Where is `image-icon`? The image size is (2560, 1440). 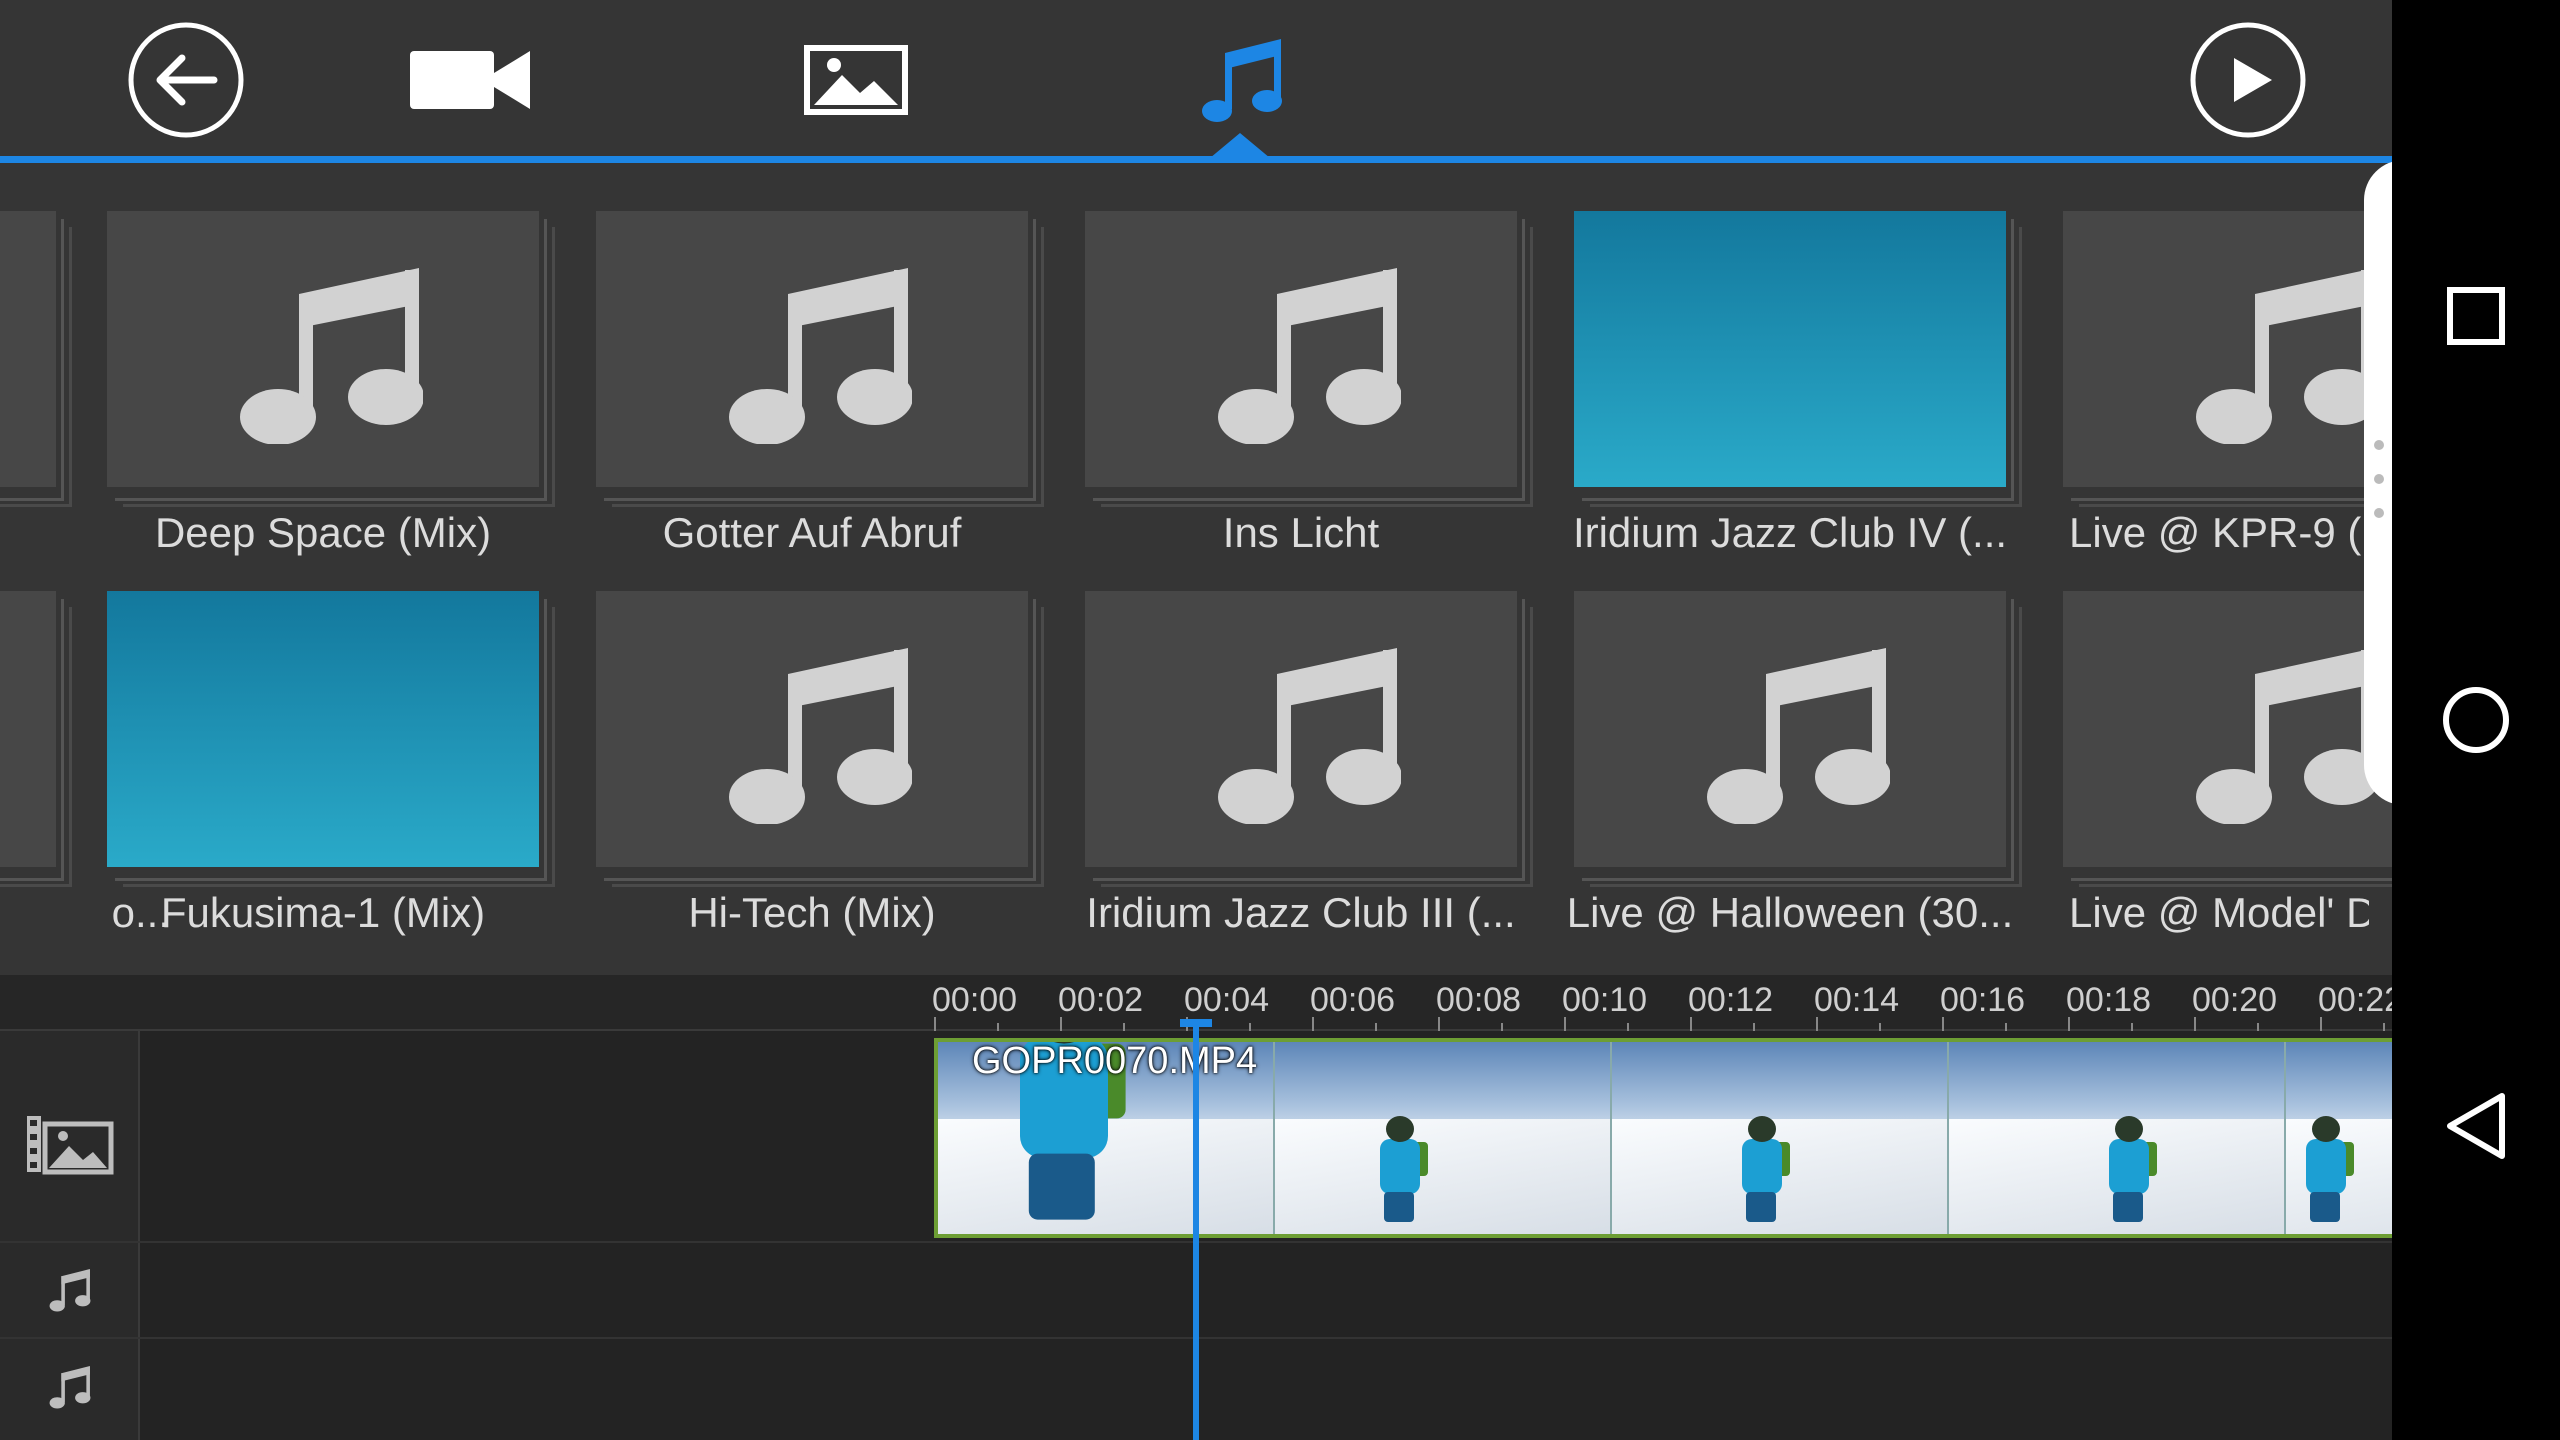
image-icon is located at coordinates (856, 80).